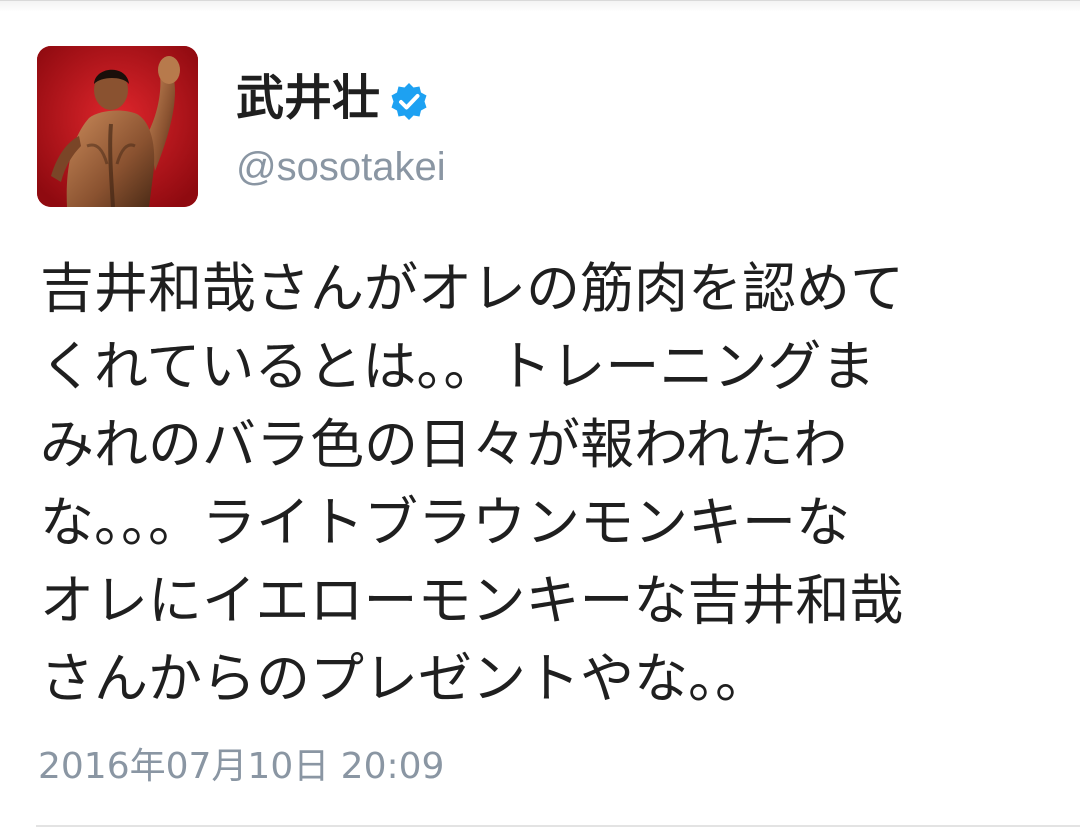  Describe the element at coordinates (409, 98) in the screenshot. I see `verified-badge-icon` at that location.